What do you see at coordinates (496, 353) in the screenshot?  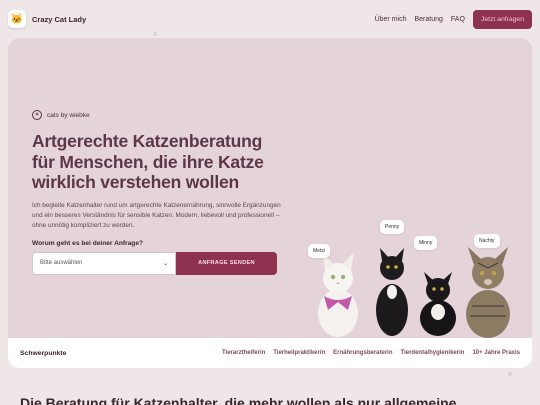 I see `tag-praxis-jahre: 10+ Jahre Praxis` at bounding box center [496, 353].